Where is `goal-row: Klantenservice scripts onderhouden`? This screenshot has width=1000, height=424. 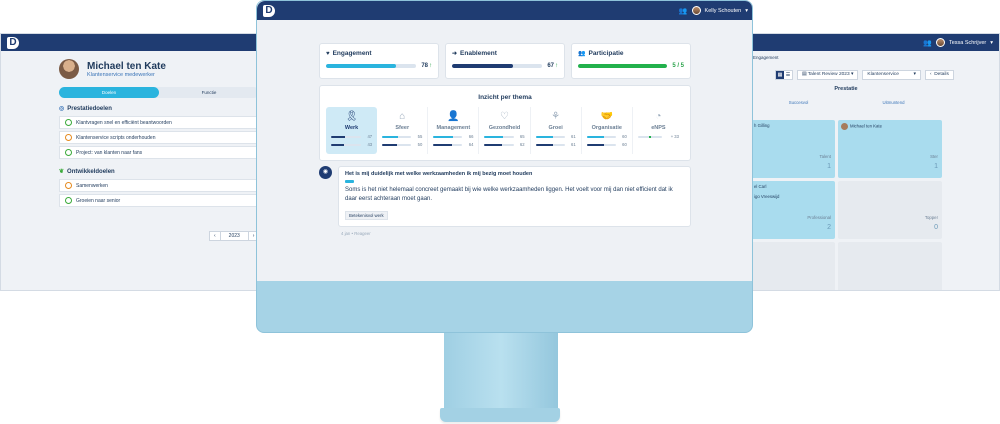
goal-row: Klantenservice scripts onderhouden is located at coordinates (158, 137).